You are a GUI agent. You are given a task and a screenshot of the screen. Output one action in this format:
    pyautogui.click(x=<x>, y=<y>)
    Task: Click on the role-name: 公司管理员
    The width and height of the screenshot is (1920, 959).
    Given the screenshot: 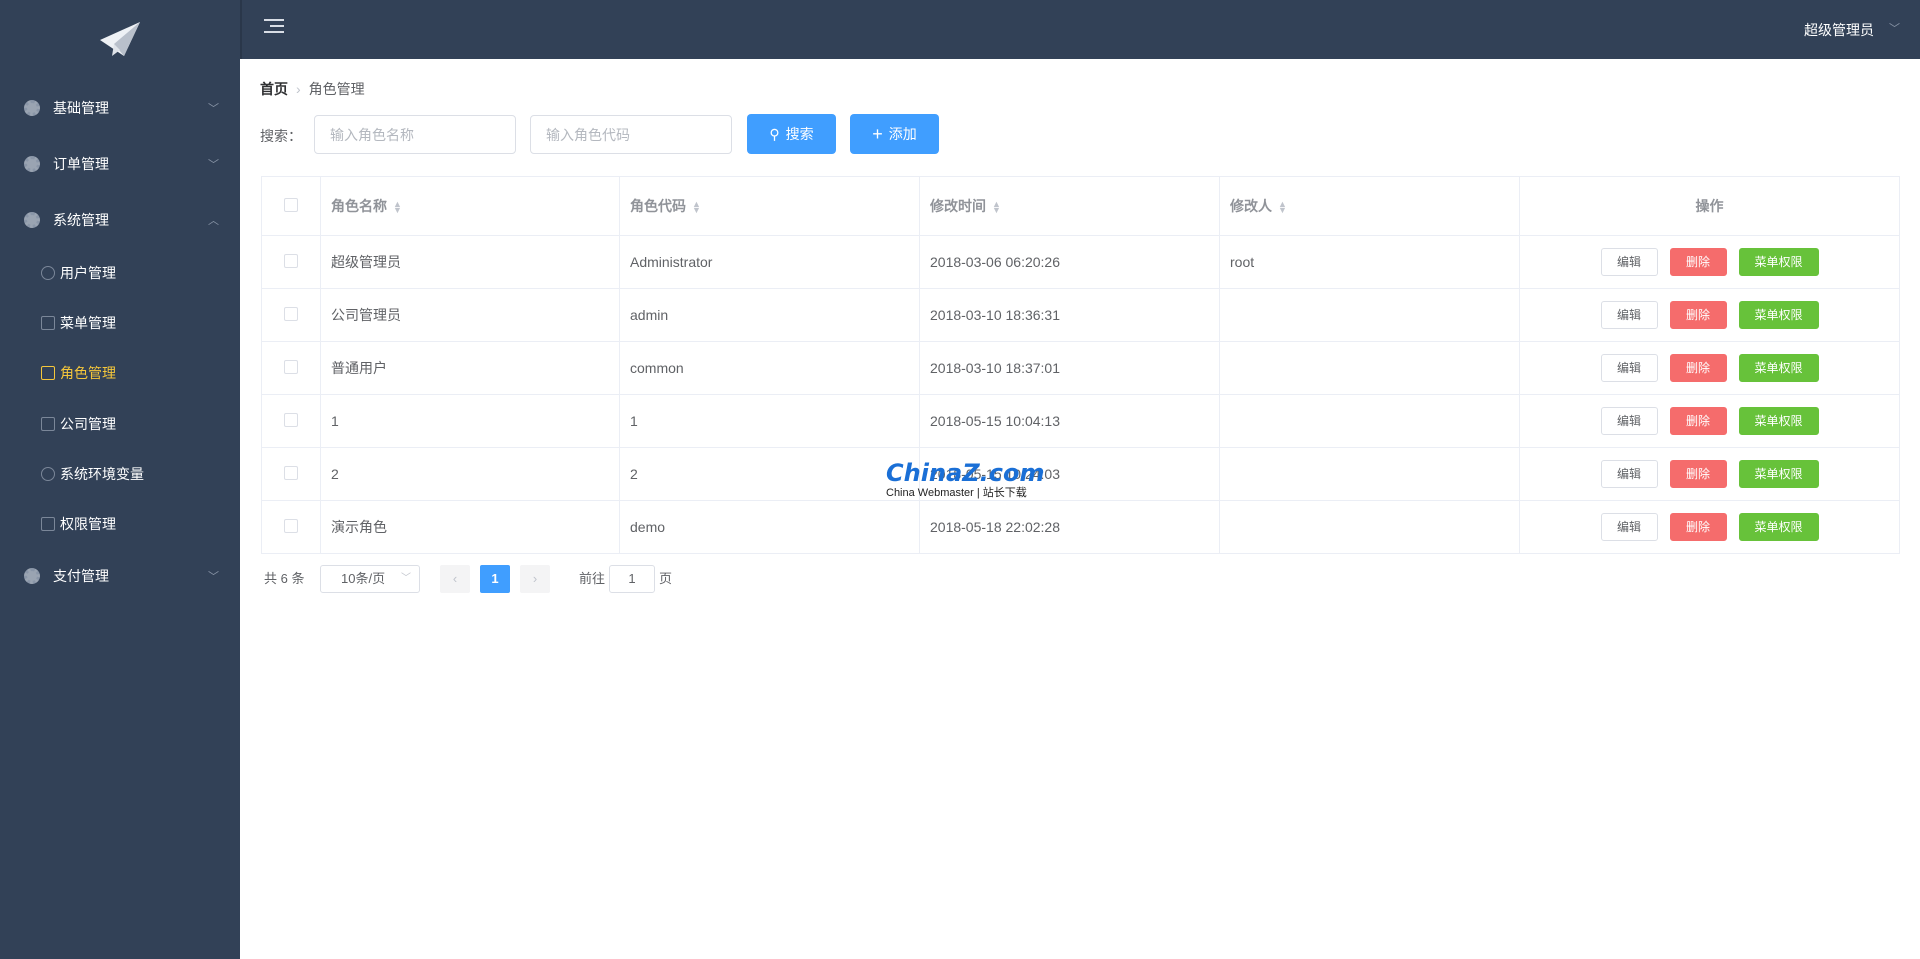 What is the action you would take?
    pyautogui.click(x=470, y=315)
    